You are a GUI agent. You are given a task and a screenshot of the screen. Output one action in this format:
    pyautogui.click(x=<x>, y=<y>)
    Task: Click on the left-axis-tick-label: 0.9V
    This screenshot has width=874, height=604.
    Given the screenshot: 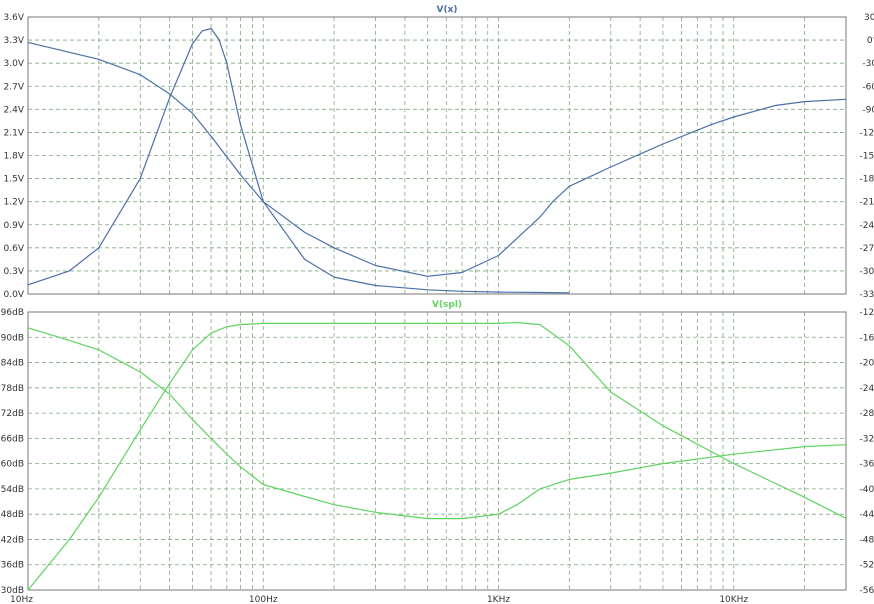 What is the action you would take?
    pyautogui.click(x=14, y=226)
    